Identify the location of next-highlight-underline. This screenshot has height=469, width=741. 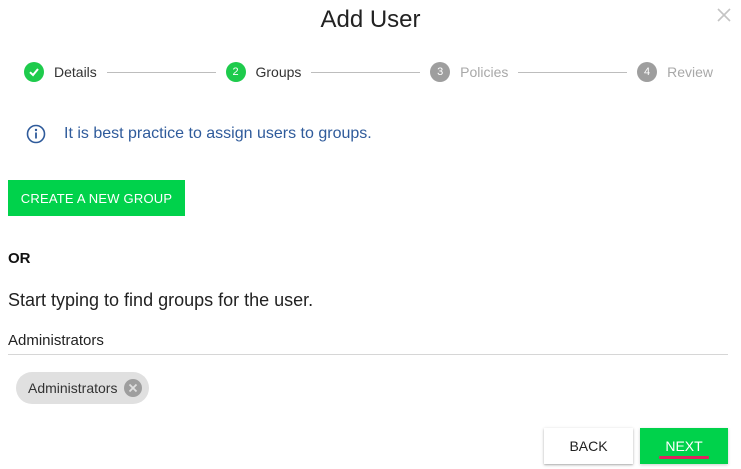
(684, 457).